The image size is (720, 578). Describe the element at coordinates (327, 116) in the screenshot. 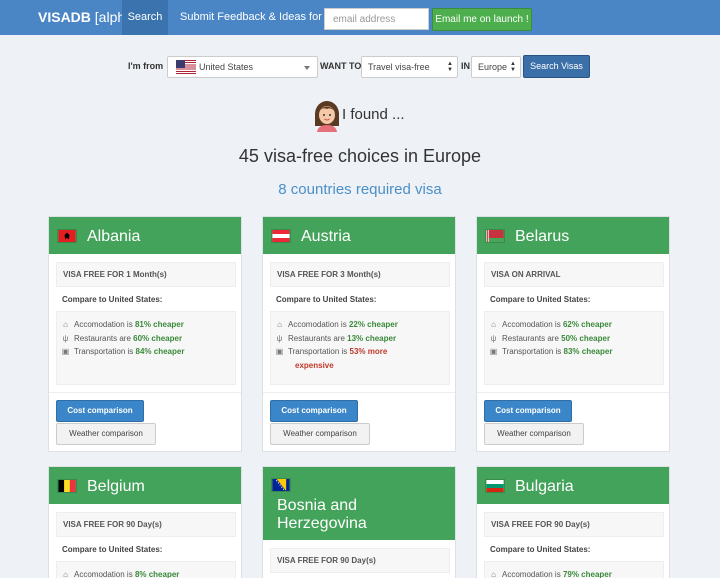

I see `woman-avatar-icon` at that location.